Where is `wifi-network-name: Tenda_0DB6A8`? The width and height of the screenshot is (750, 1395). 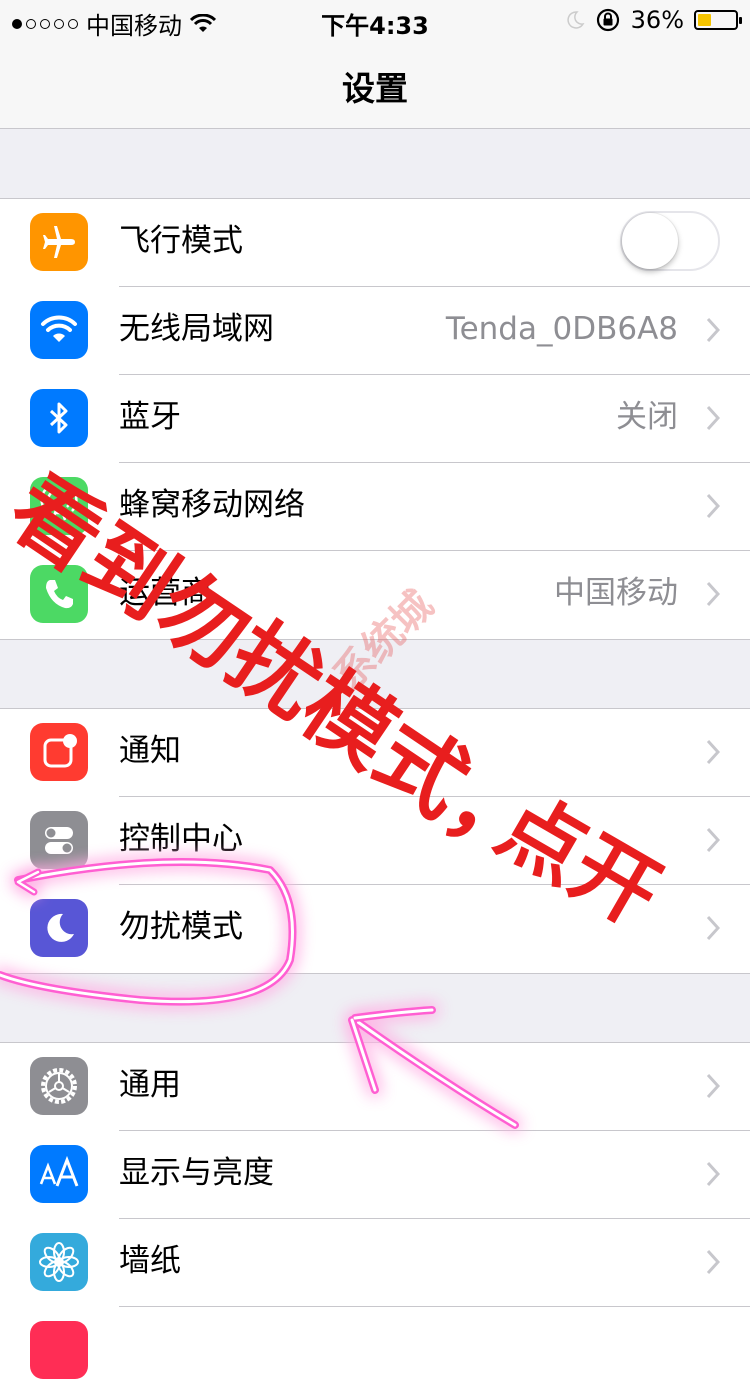 wifi-network-name: Tenda_0DB6A8 is located at coordinates (561, 329).